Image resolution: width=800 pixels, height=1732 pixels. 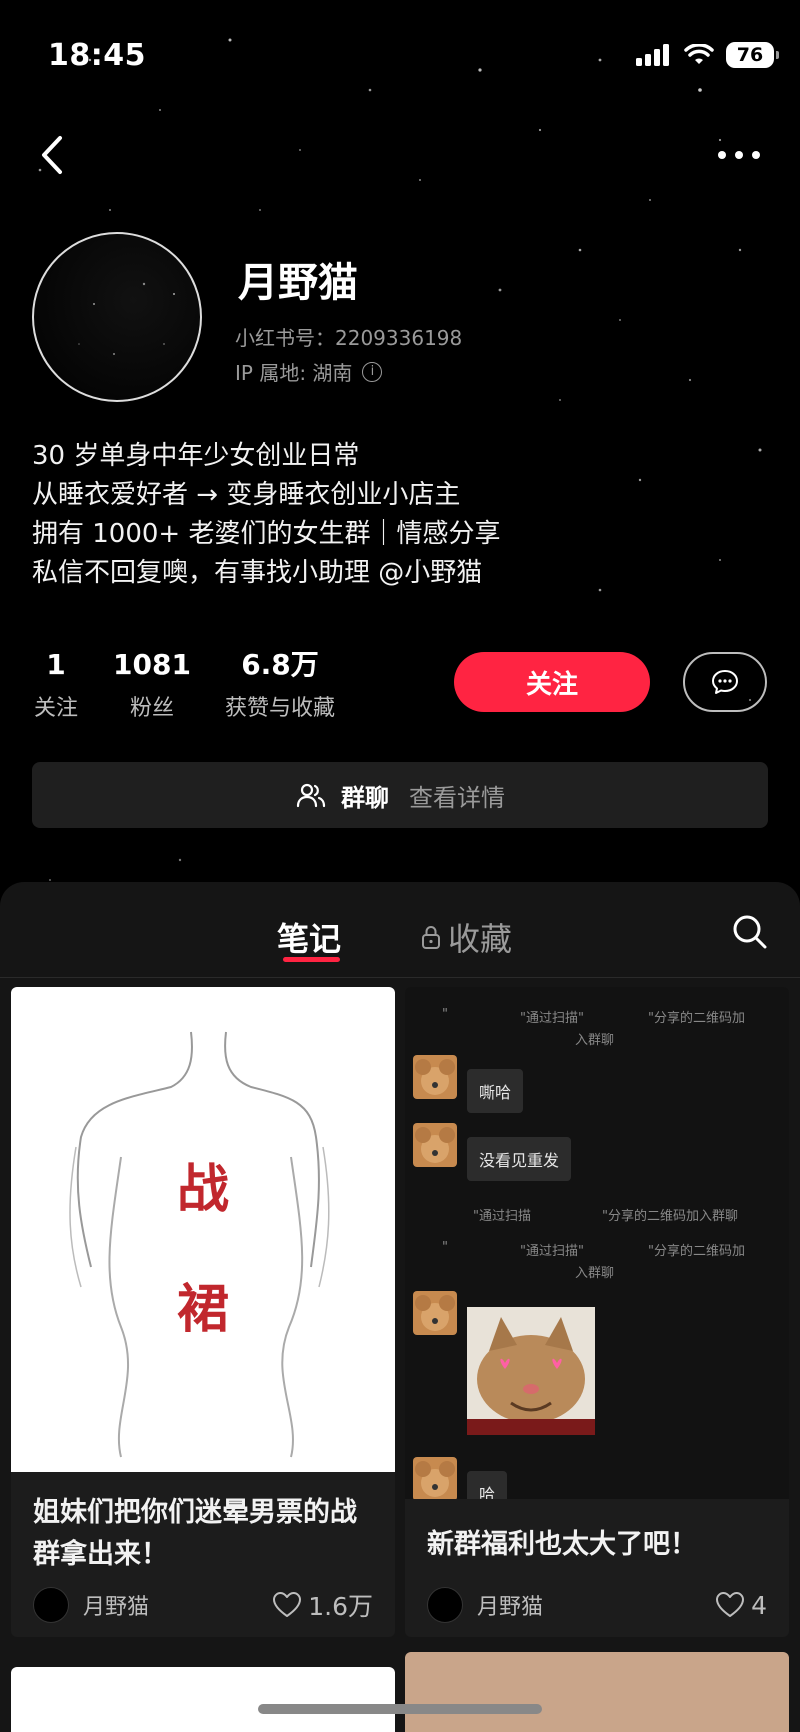 I want to click on ip-location-text: IP 属地: 湖南, so click(x=294, y=373).